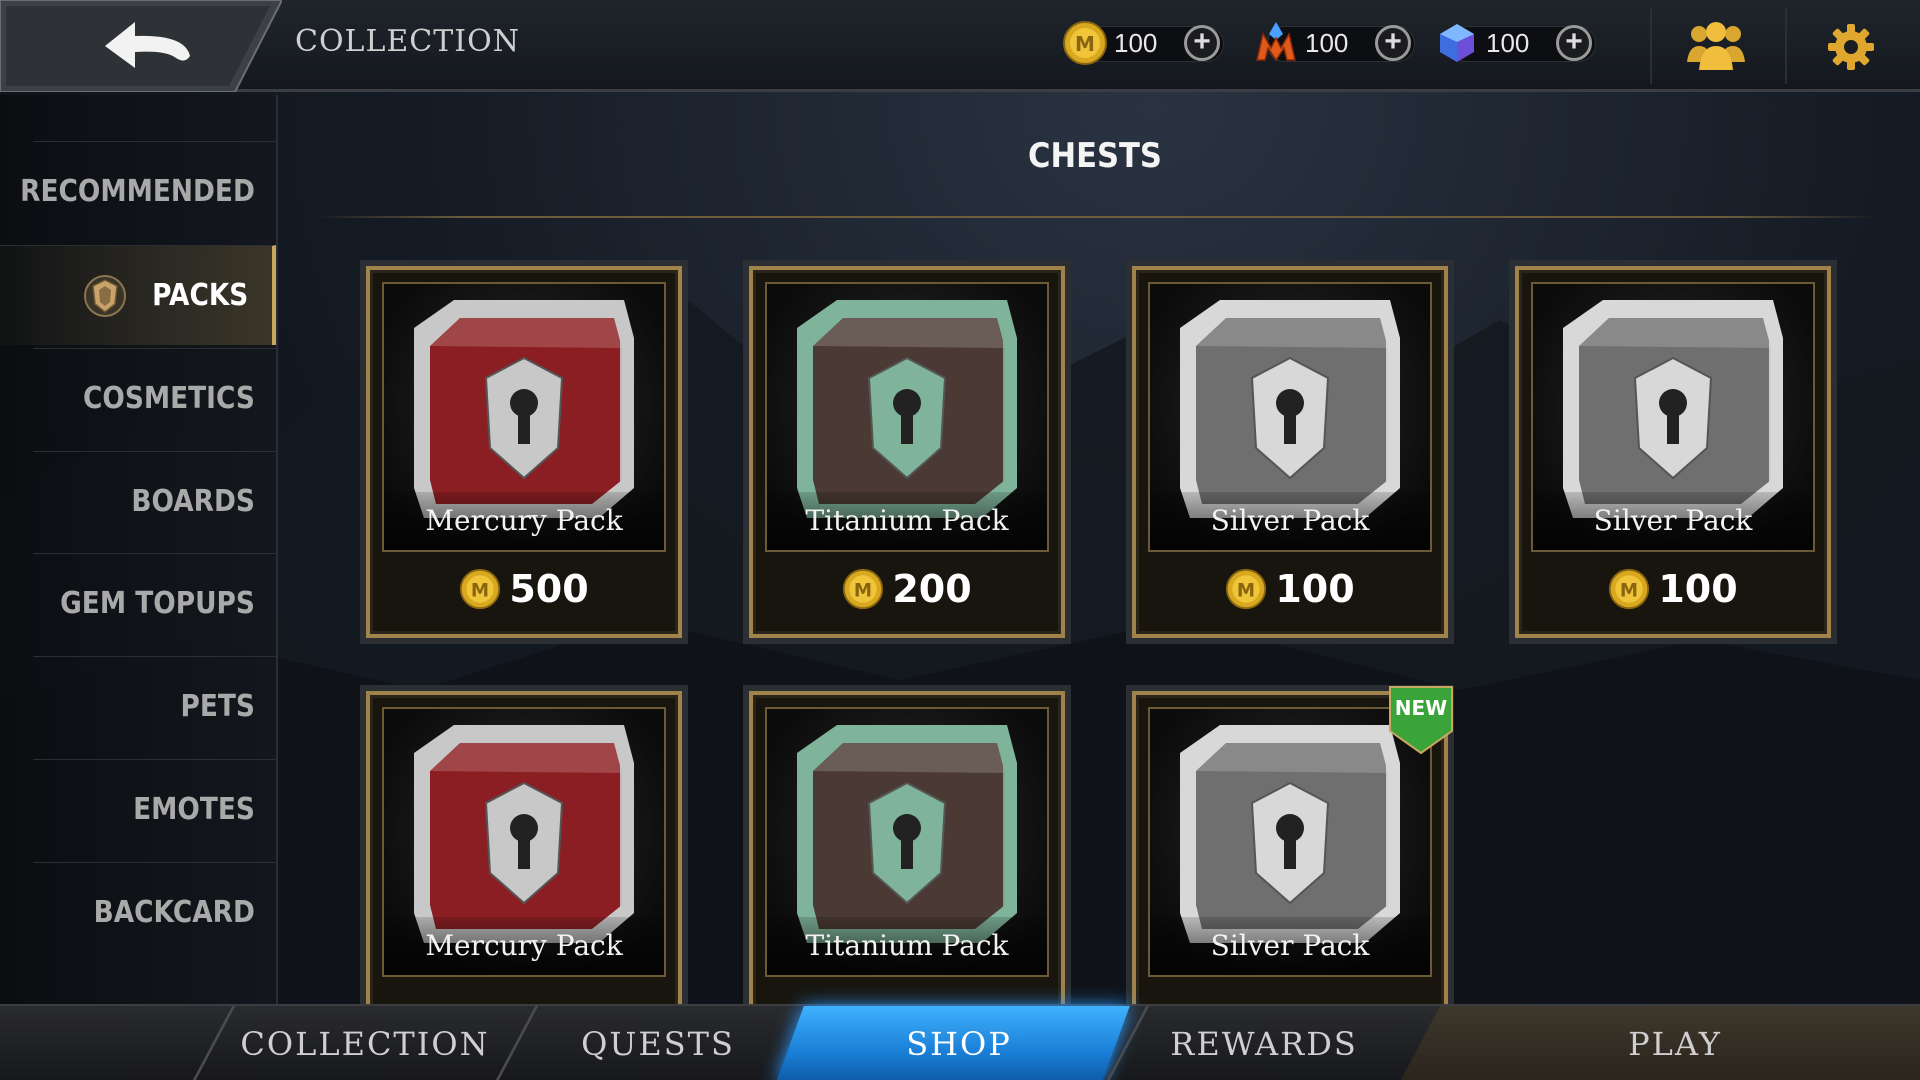 The width and height of the screenshot is (1920, 1080). I want to click on tab-play: PLAY, so click(1675, 1043).